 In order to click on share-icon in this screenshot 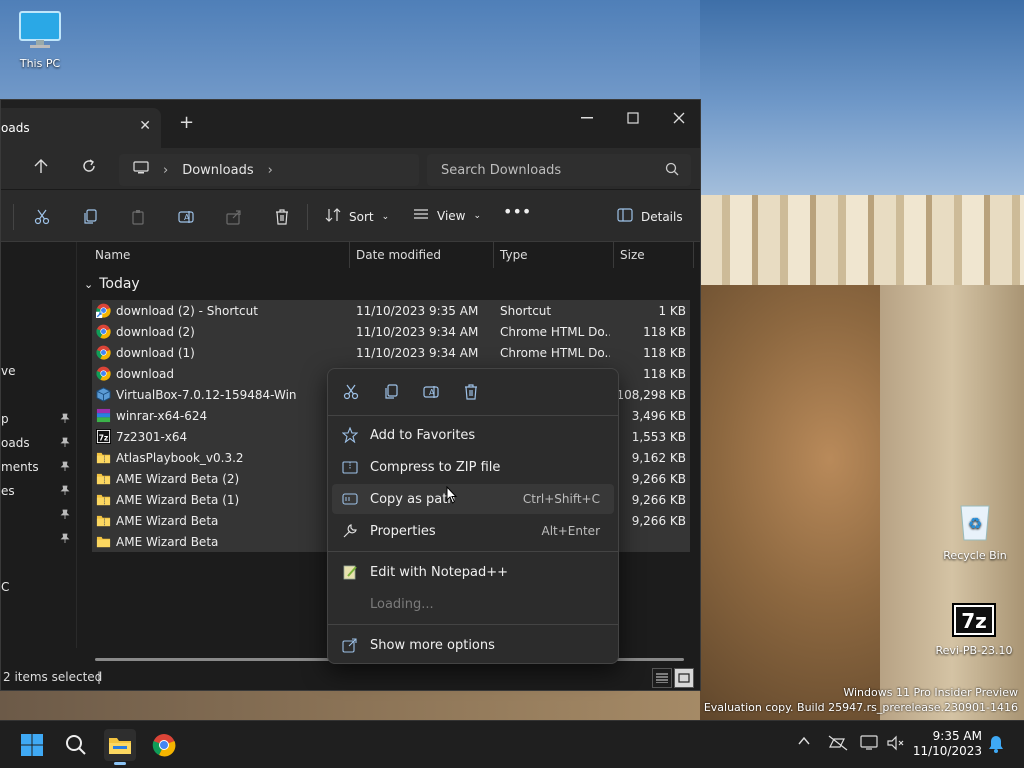, I will do `click(234, 217)`.